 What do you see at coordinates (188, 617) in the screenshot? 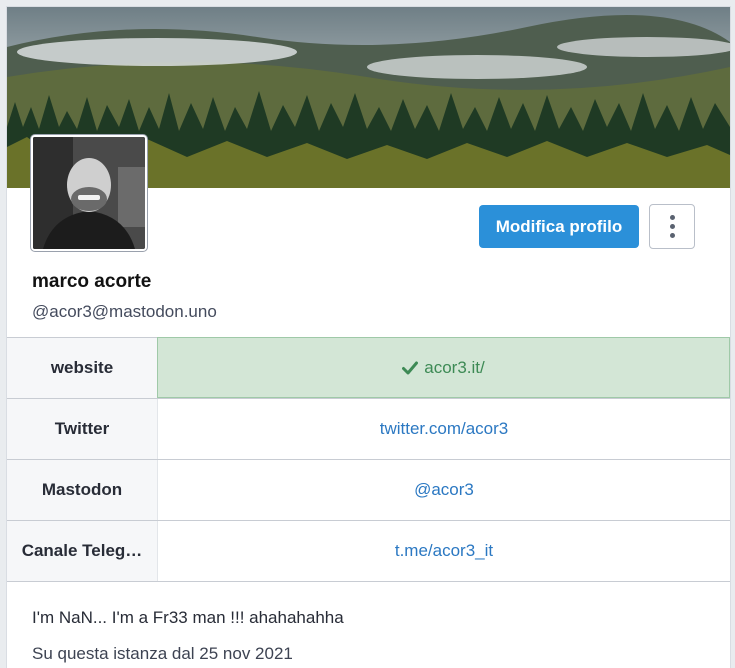
I see `profile-bio: I'm NaN... I'm a Fr33 man !!! ahahahahha` at bounding box center [188, 617].